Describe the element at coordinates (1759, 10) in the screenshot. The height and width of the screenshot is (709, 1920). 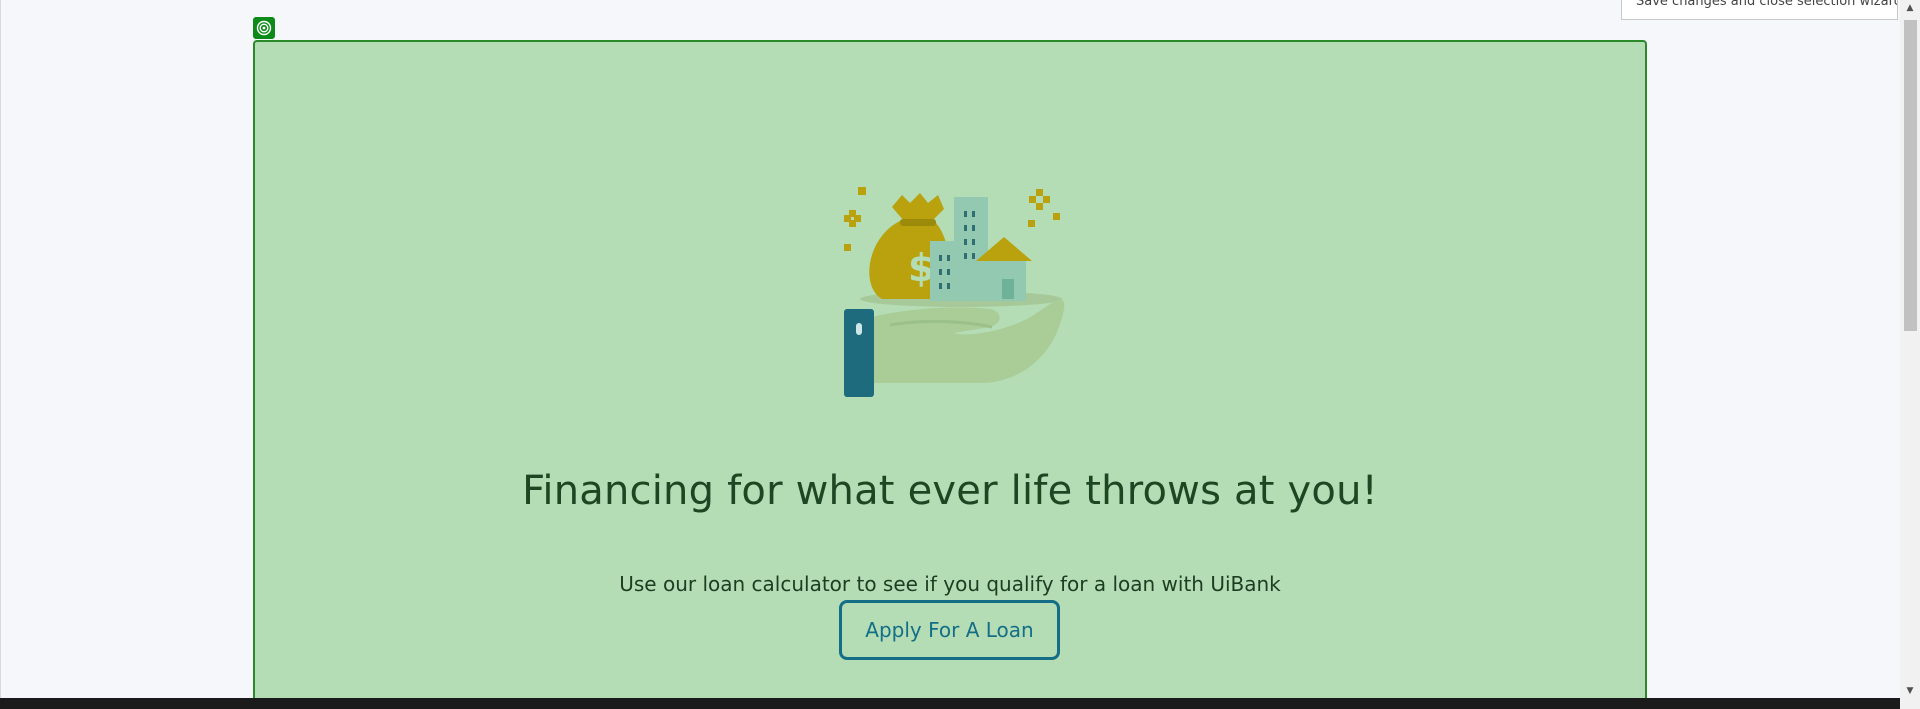
I see `selection-wizard-tooltip: Save changes and close selection wizard.` at that location.